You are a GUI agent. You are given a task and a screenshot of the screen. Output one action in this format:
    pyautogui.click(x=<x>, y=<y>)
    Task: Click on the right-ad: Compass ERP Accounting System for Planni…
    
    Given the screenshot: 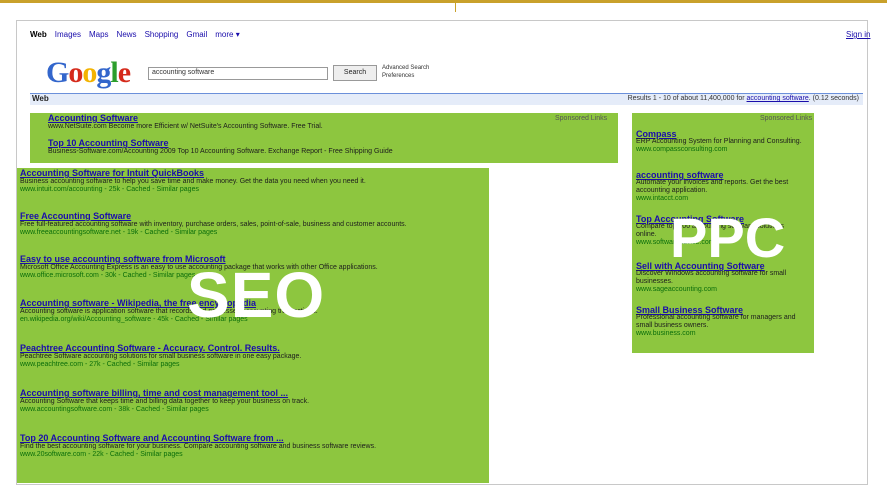 What is the action you would take?
    pyautogui.click(x=721, y=142)
    